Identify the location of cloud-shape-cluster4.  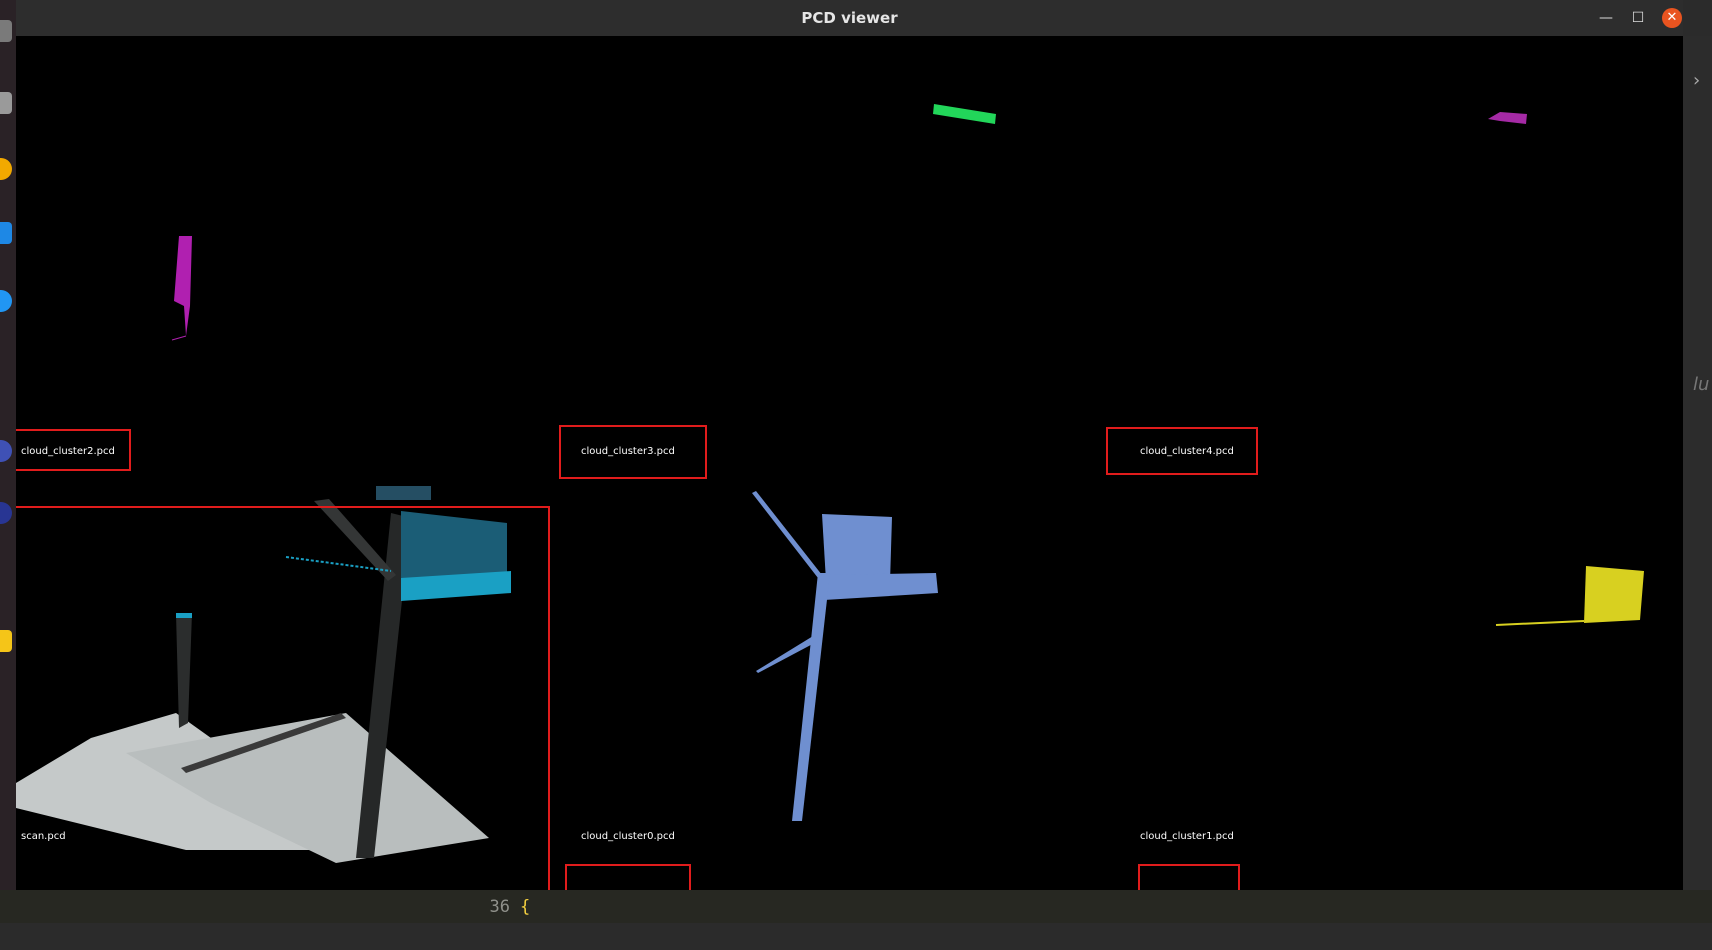
(1507, 118).